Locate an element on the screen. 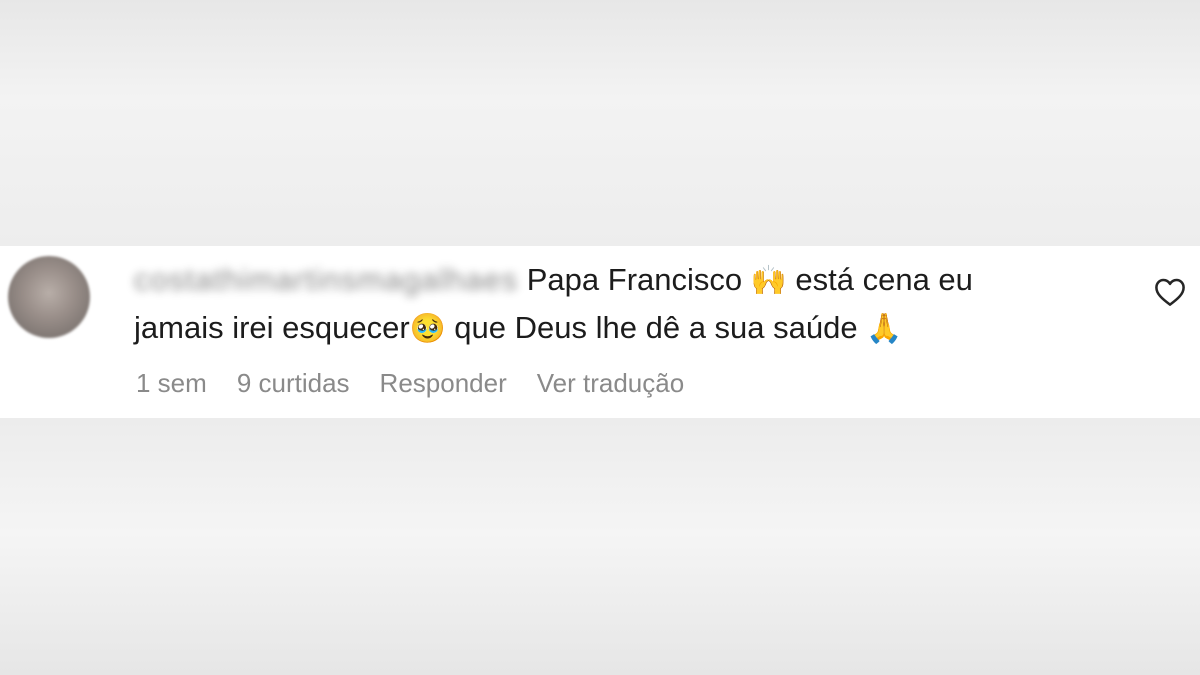 This screenshot has height=675, width=1200. comment-meta-row: 1 sem 9 curtidas Responder Ver tradução is located at coordinates (410, 383).